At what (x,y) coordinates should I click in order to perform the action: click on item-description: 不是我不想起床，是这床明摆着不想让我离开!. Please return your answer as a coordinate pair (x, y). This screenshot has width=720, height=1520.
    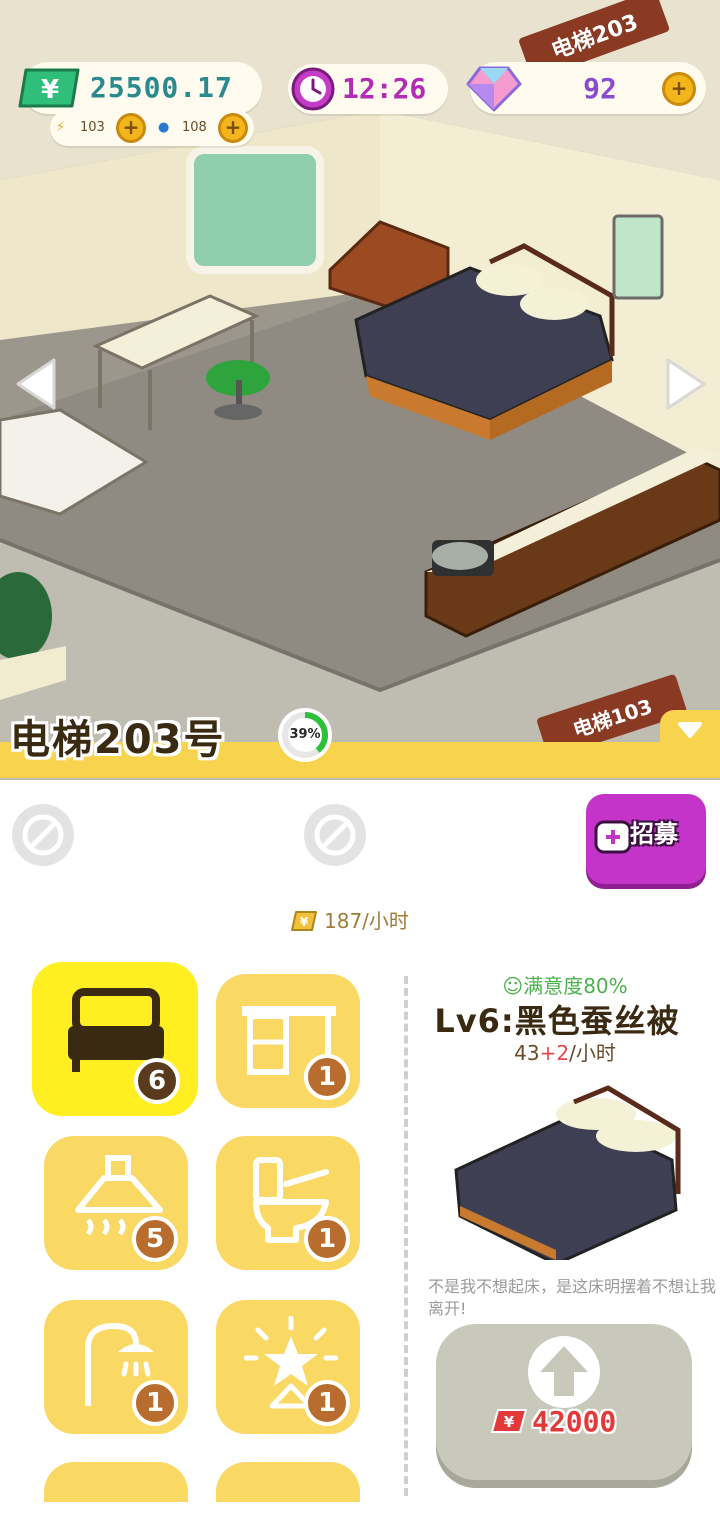
    Looking at the image, I should click on (572, 1297).